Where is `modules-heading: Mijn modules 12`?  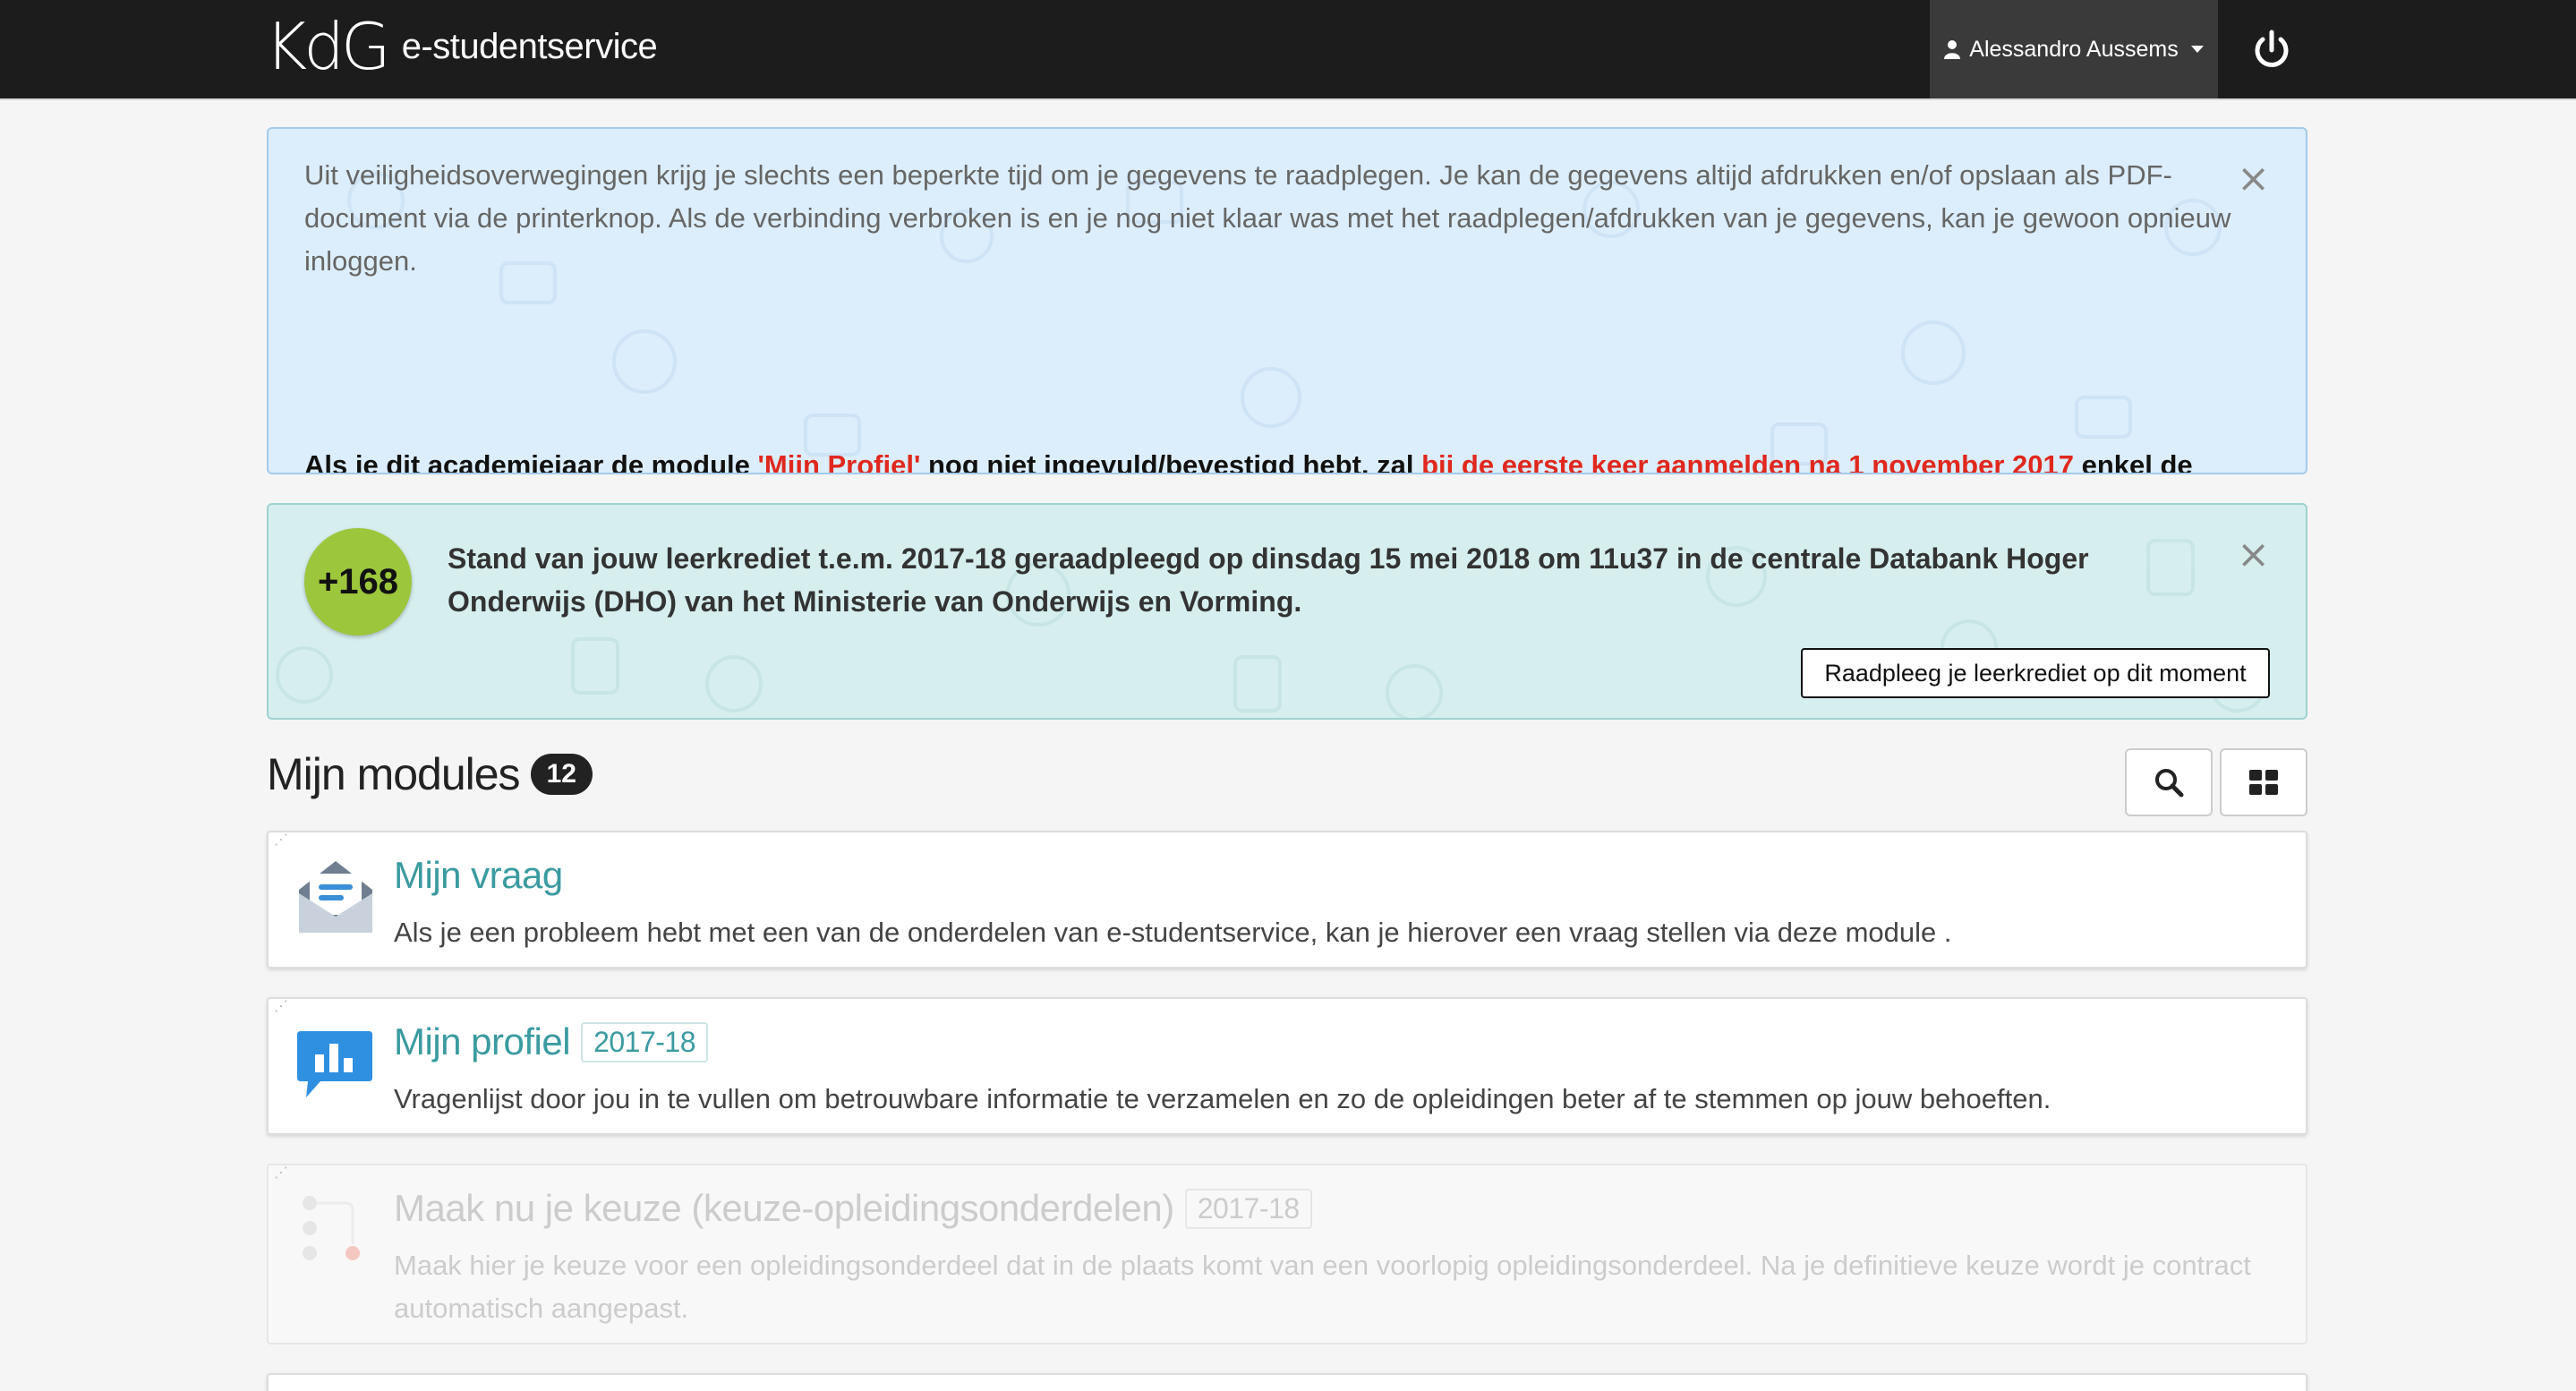 modules-heading: Mijn modules 12 is located at coordinates (430, 774).